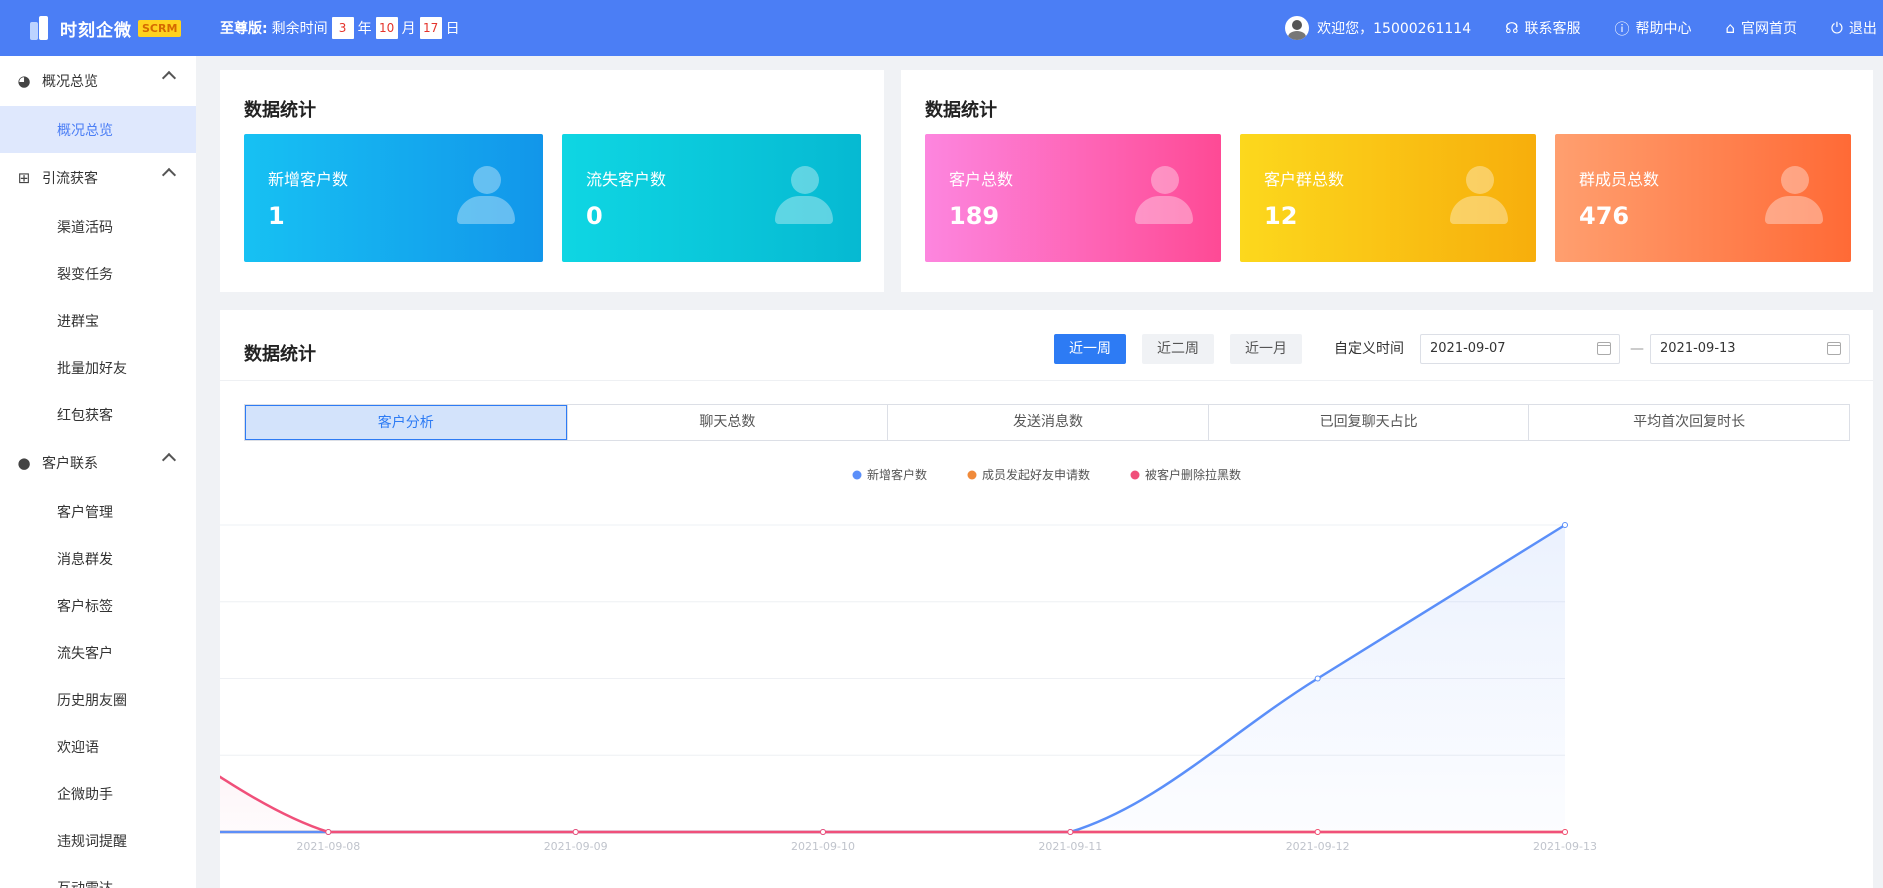  I want to click on help-text: 帮助中心, so click(1663, 29).